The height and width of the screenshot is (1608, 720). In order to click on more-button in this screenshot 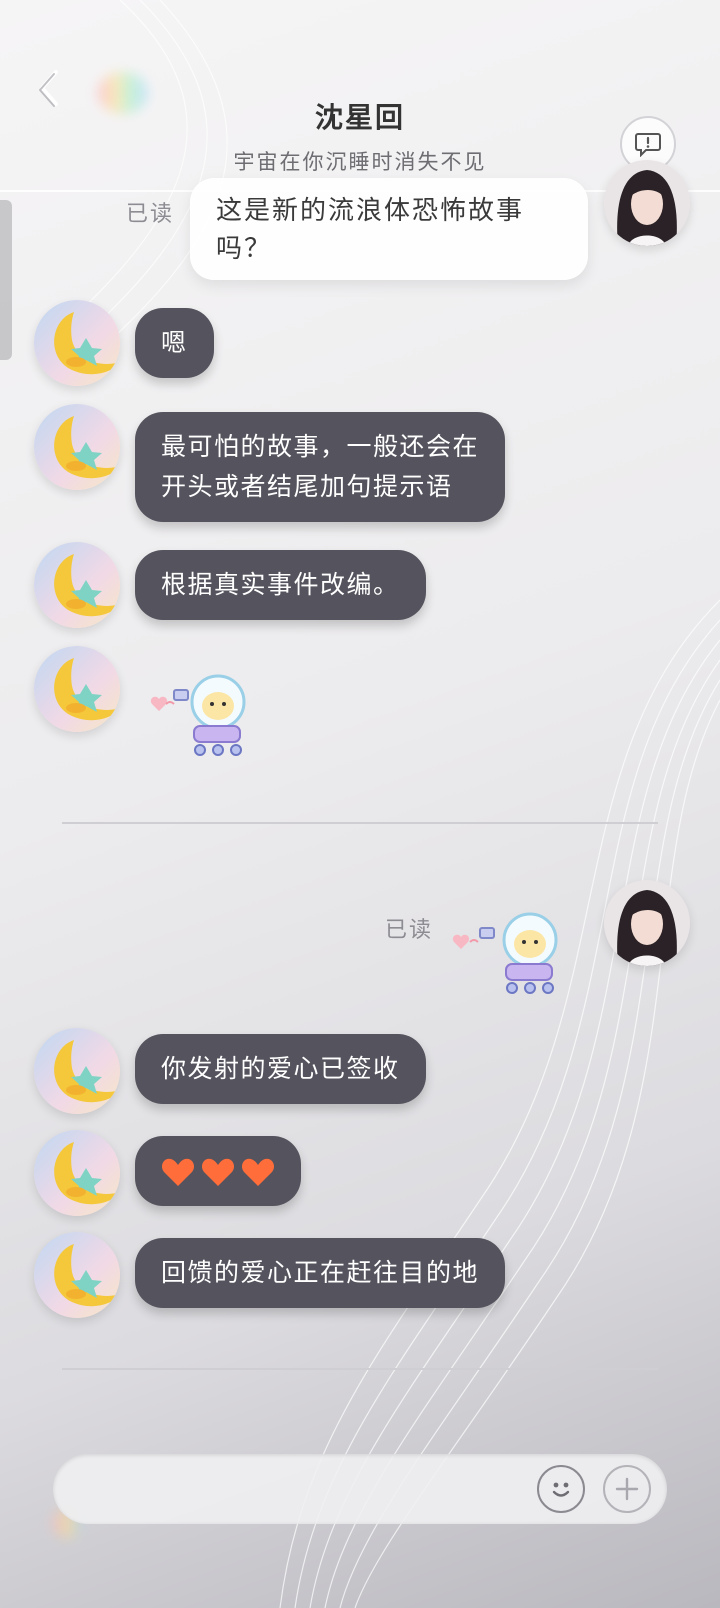, I will do `click(627, 1489)`.